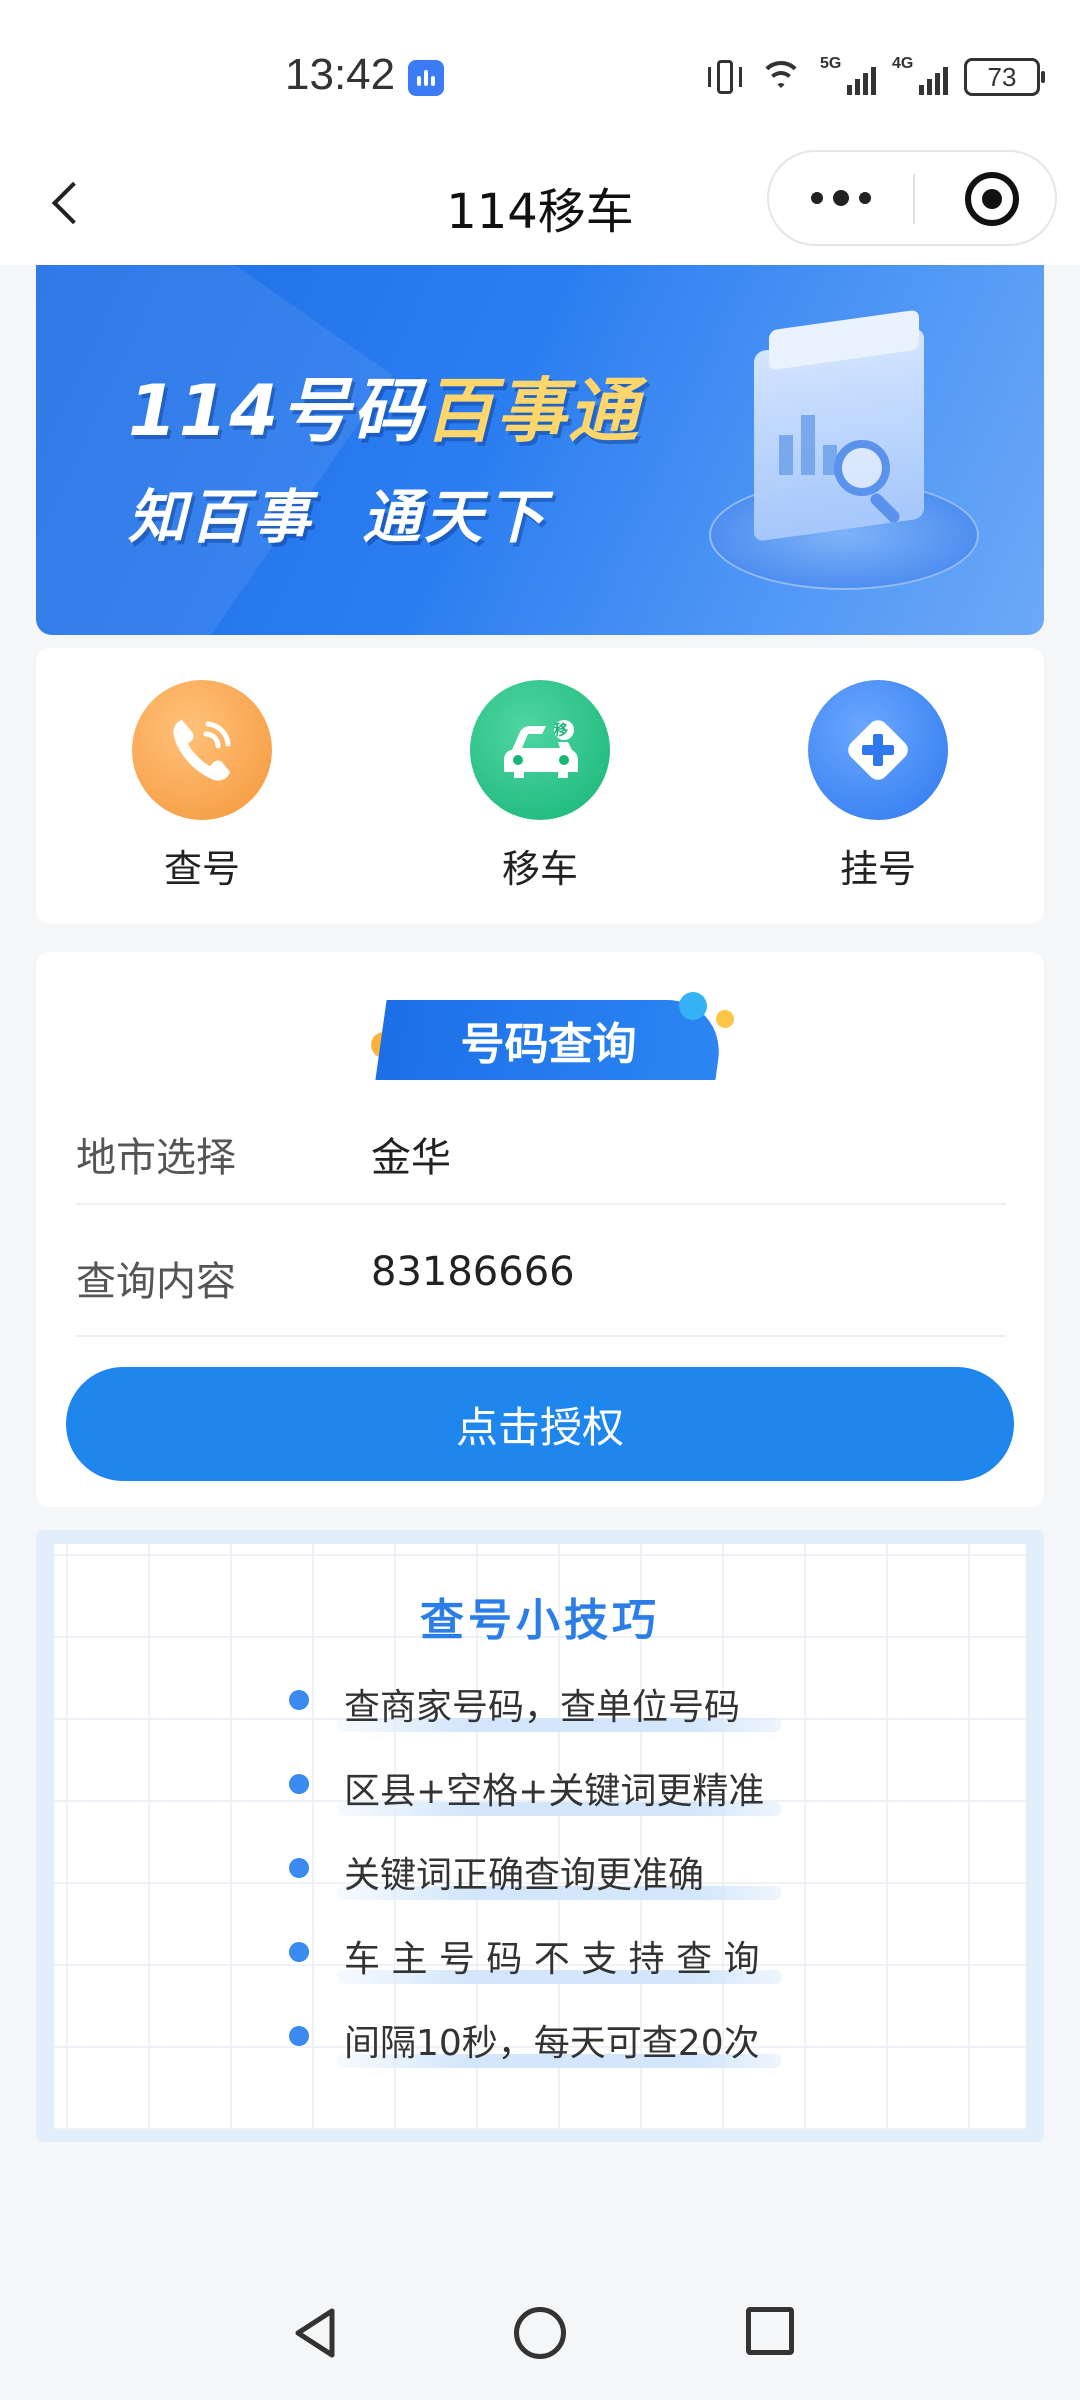  Describe the element at coordinates (992, 199) in the screenshot. I see `close-mini-program-icon` at that location.